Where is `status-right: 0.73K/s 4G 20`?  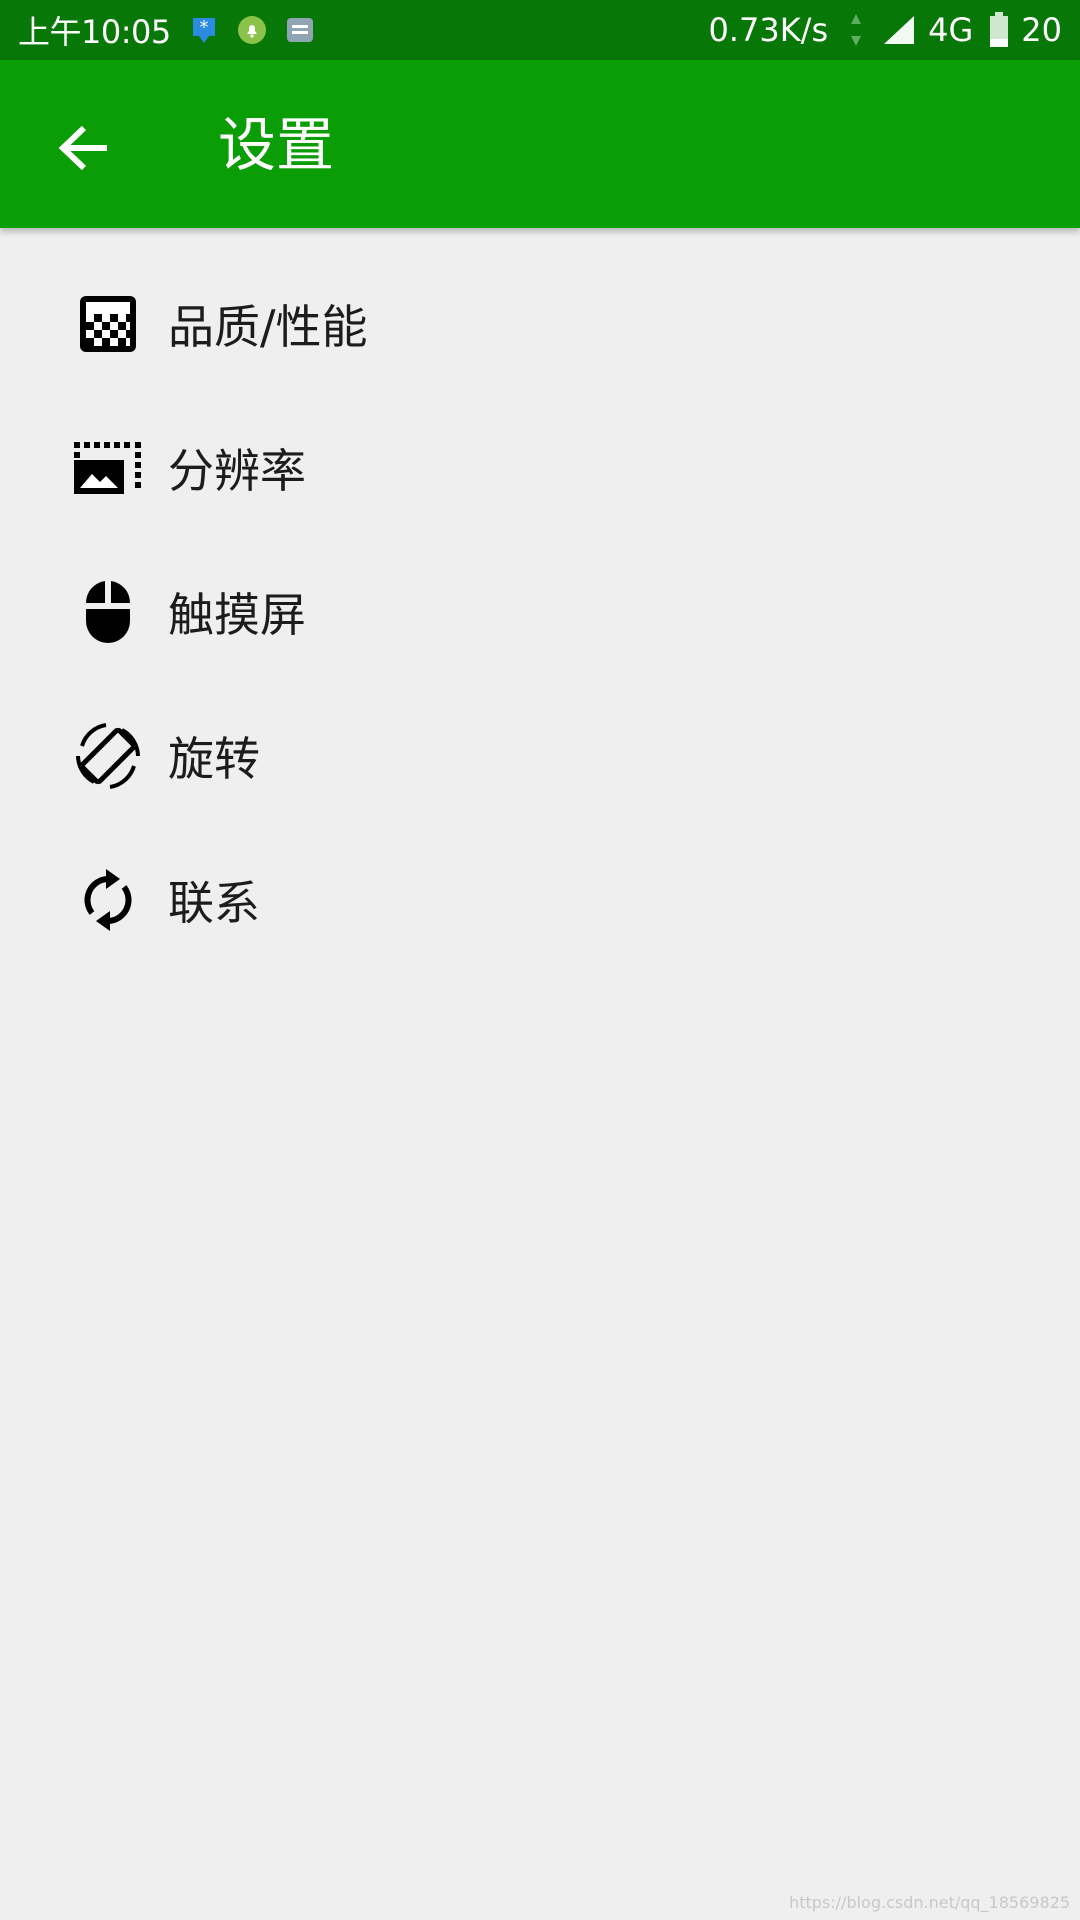 status-right: 0.73K/s 4G 20 is located at coordinates (885, 30).